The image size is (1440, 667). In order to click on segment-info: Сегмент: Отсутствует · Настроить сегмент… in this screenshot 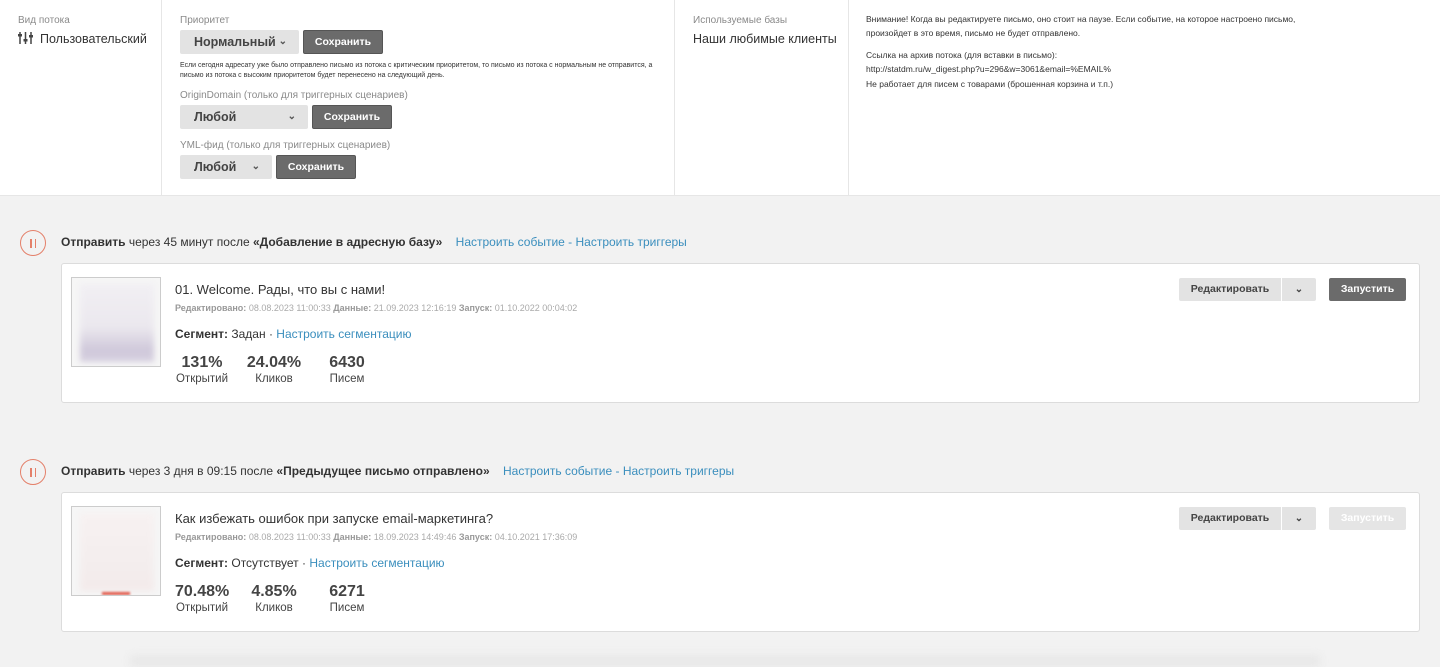, I will do `click(310, 563)`.